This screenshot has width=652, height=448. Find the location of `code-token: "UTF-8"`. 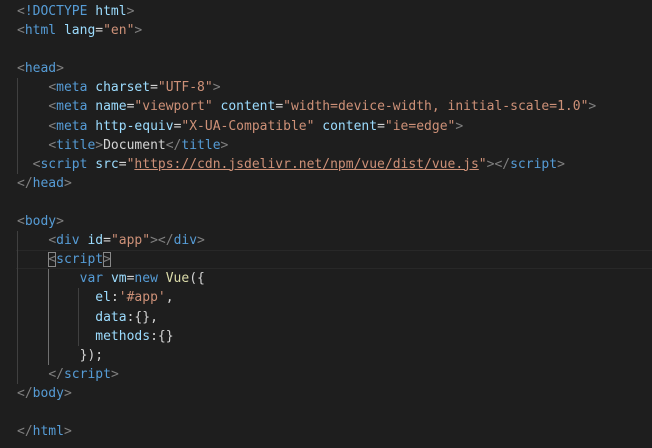

code-token: "UTF-8" is located at coordinates (185, 88).